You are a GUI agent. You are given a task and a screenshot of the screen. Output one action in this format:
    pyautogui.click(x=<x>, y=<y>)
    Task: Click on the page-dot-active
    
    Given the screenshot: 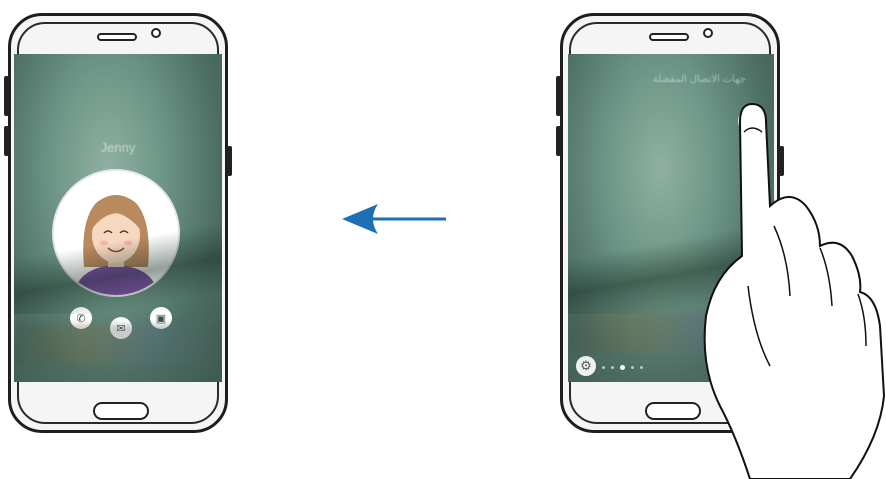 What is the action you would take?
    pyautogui.click(x=622, y=367)
    